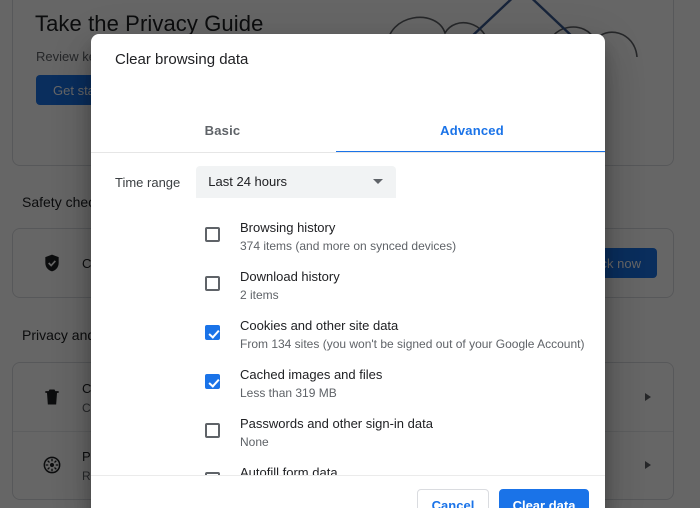  What do you see at coordinates (259, 295) in the screenshot?
I see `list-item-sublabel: 2 items` at bounding box center [259, 295].